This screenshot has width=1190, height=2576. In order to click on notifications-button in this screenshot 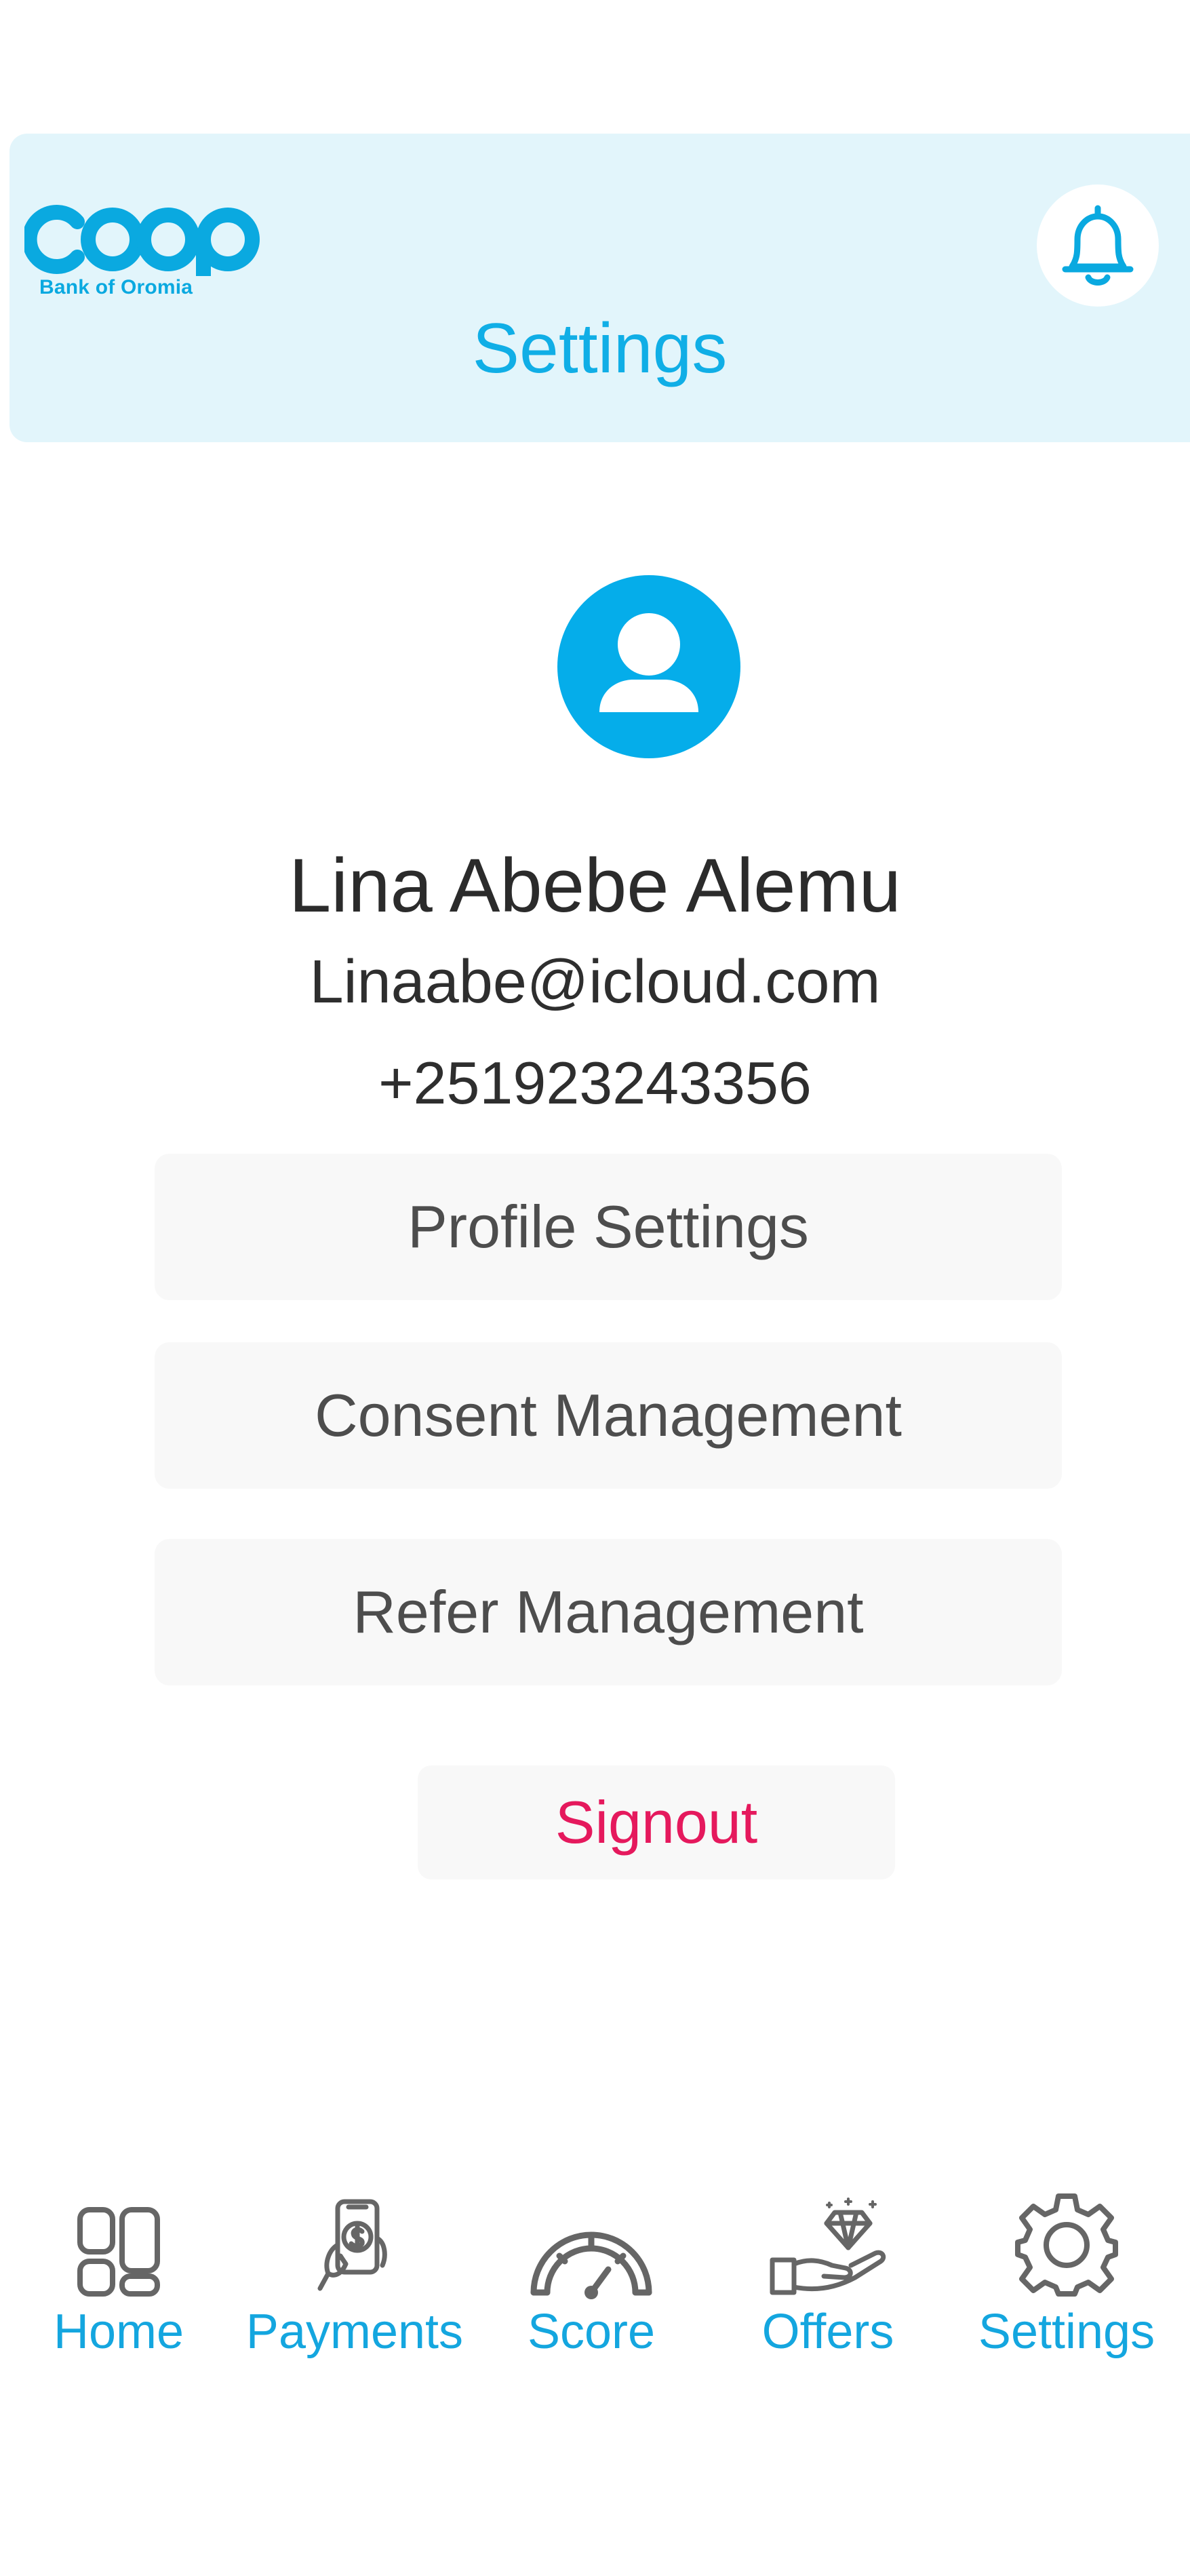, I will do `click(1098, 245)`.